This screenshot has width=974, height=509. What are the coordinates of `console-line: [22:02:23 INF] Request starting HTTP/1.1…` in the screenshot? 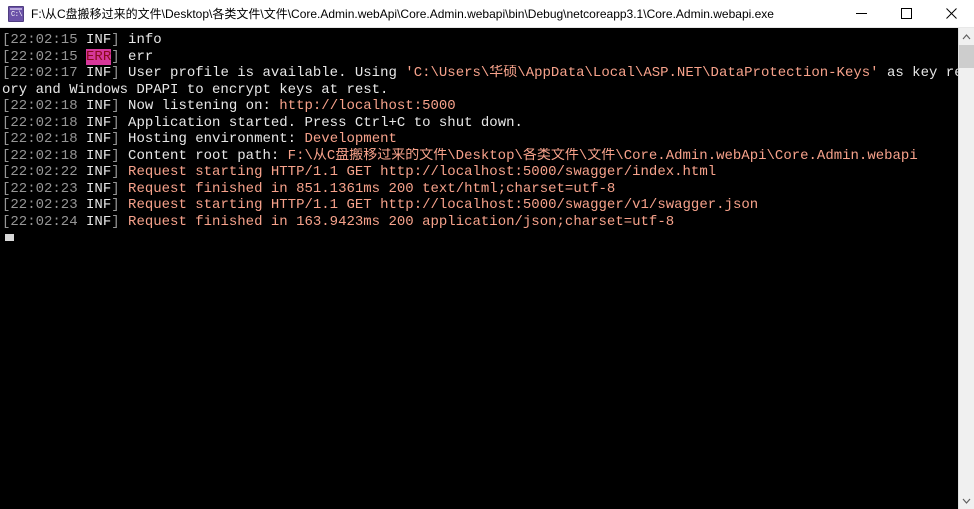 It's located at (480, 205).